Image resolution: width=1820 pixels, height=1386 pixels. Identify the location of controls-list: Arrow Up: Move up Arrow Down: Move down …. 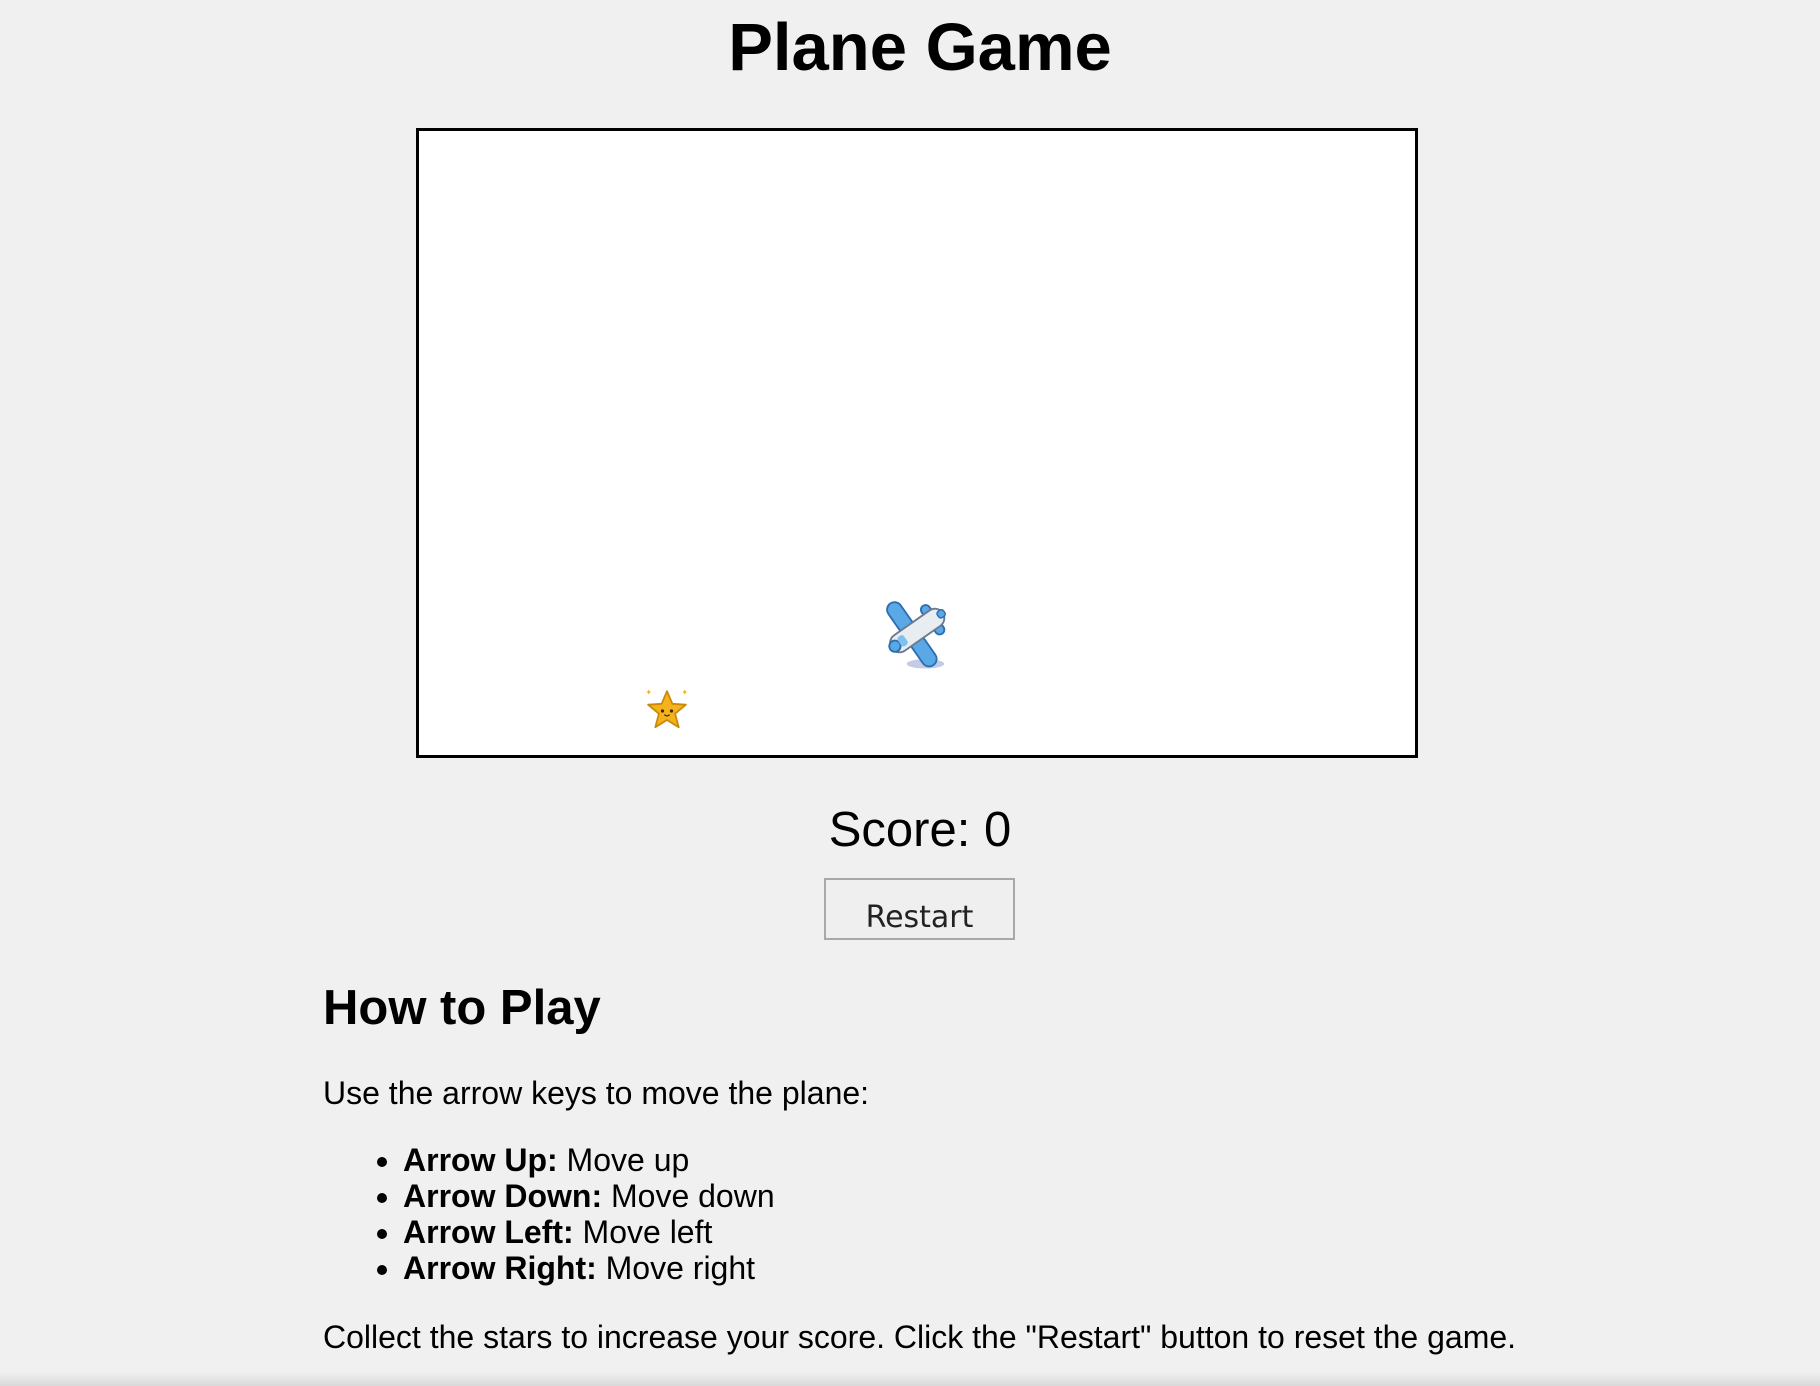
(549, 1214).